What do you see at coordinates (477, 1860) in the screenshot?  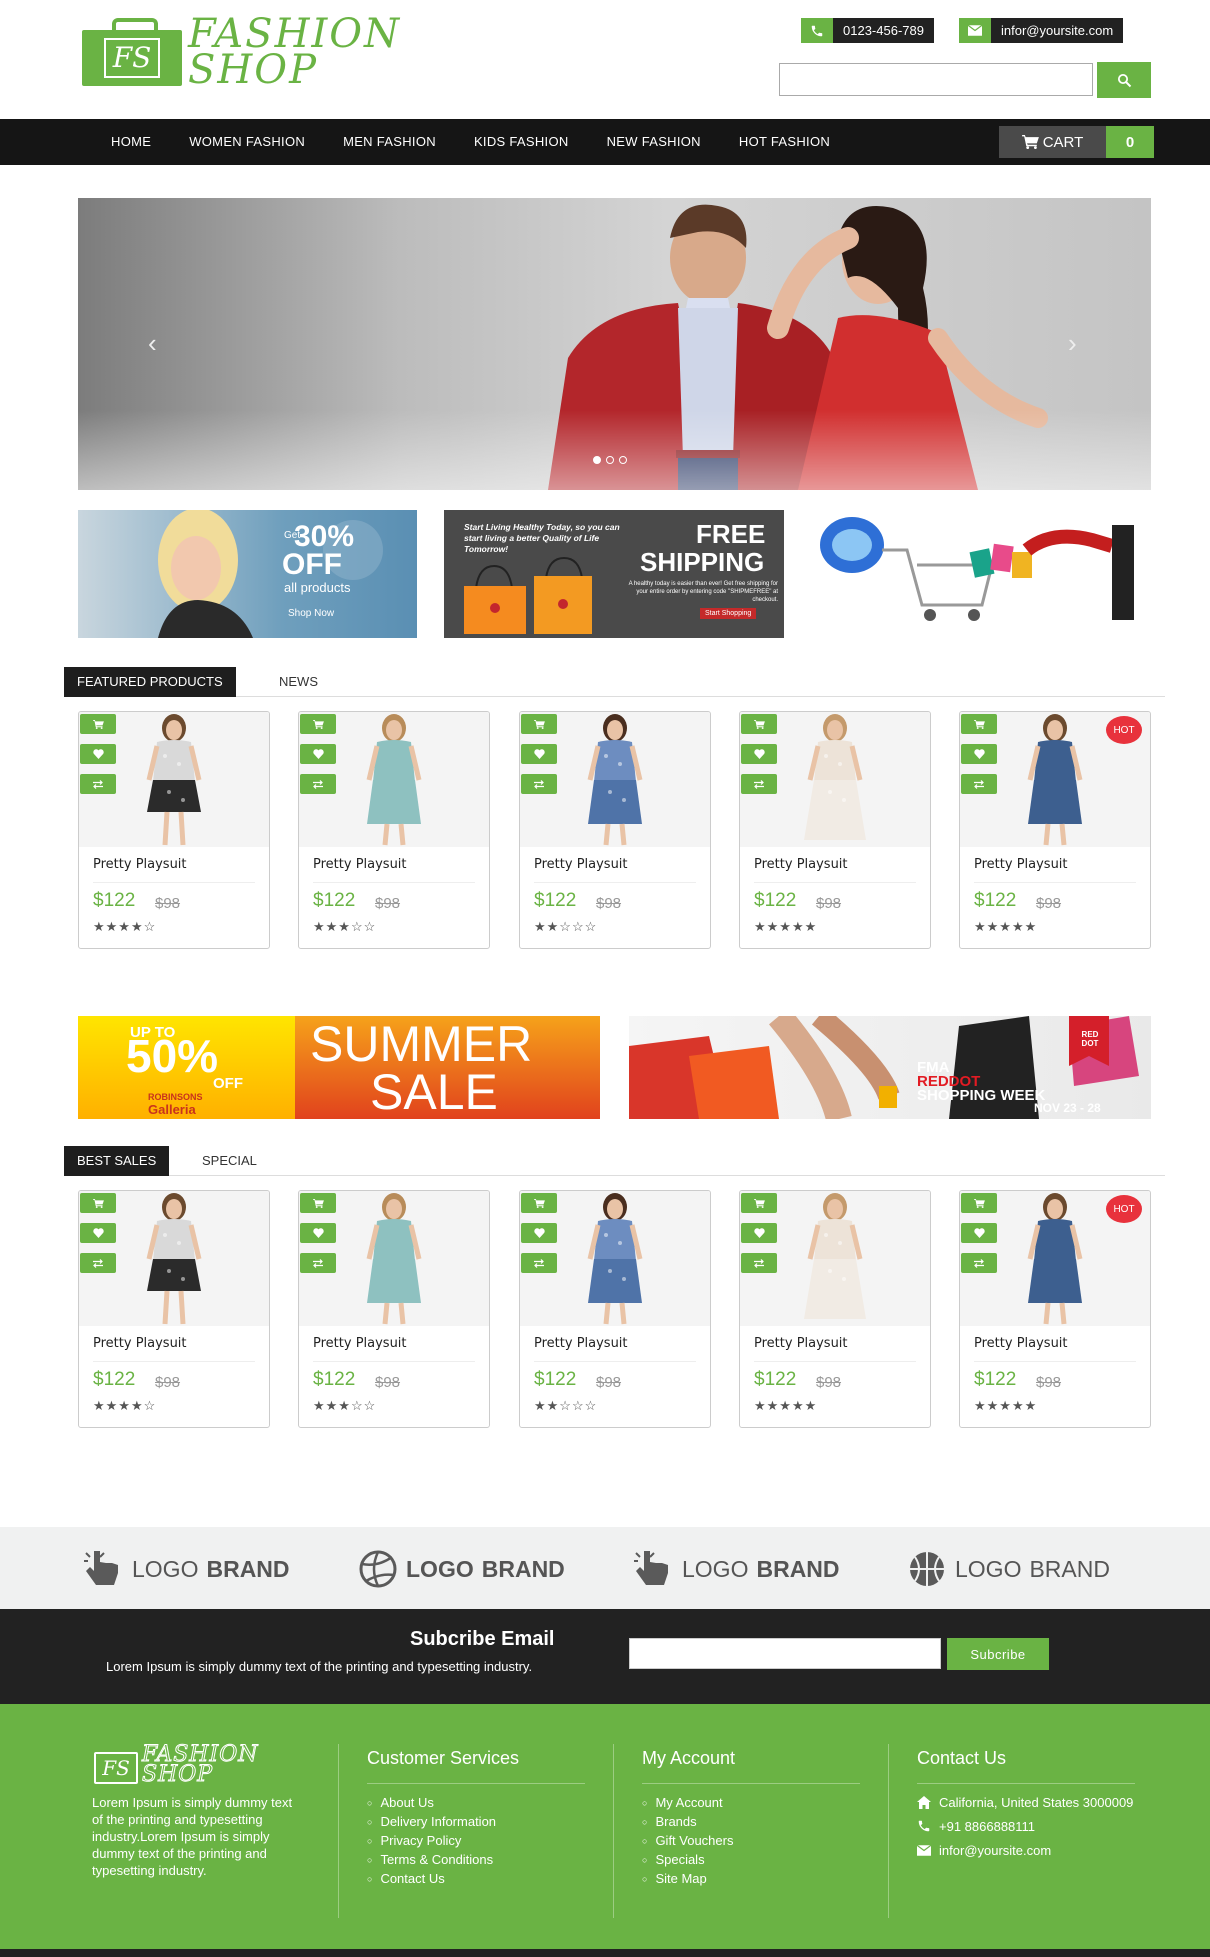 I see `footer-link-terms: Terms & Conditions` at bounding box center [477, 1860].